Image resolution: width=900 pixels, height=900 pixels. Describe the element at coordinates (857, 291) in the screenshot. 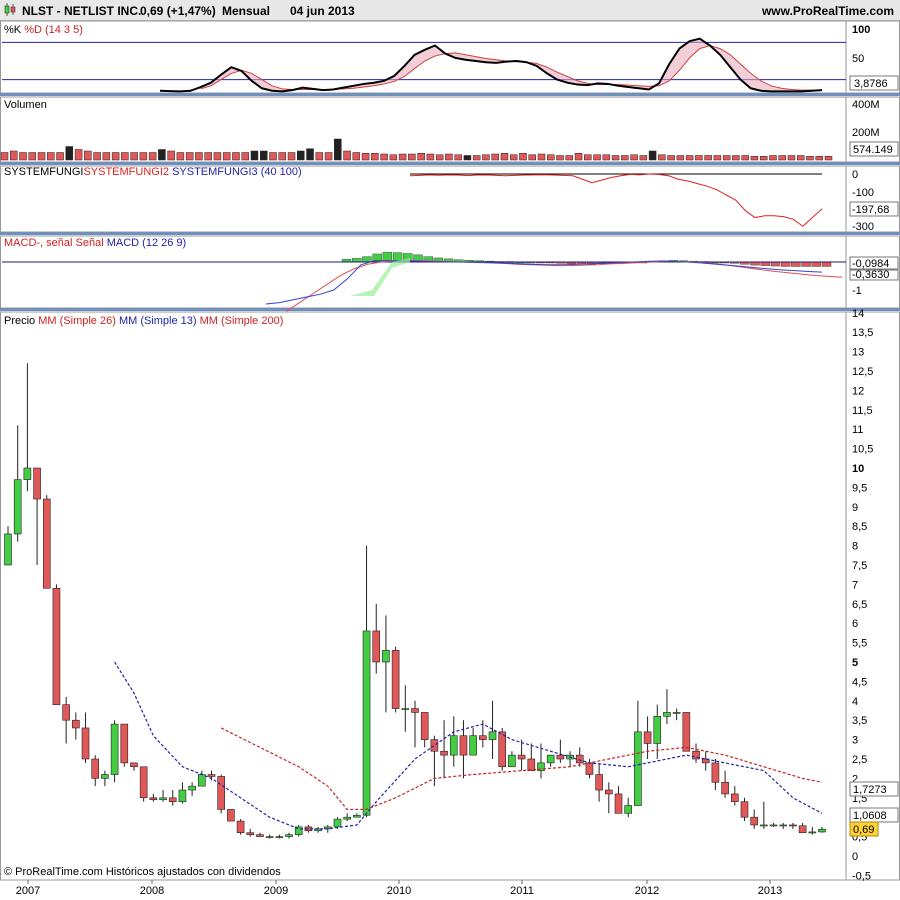

I see `macd-tick-minus1: -1` at that location.